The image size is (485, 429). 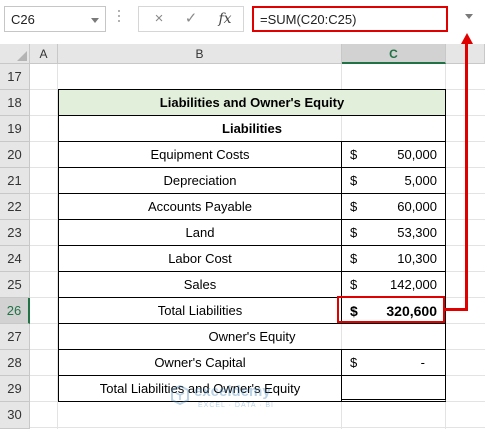 What do you see at coordinates (180, 395) in the screenshot?
I see `exceldemy-logo-icon` at bounding box center [180, 395].